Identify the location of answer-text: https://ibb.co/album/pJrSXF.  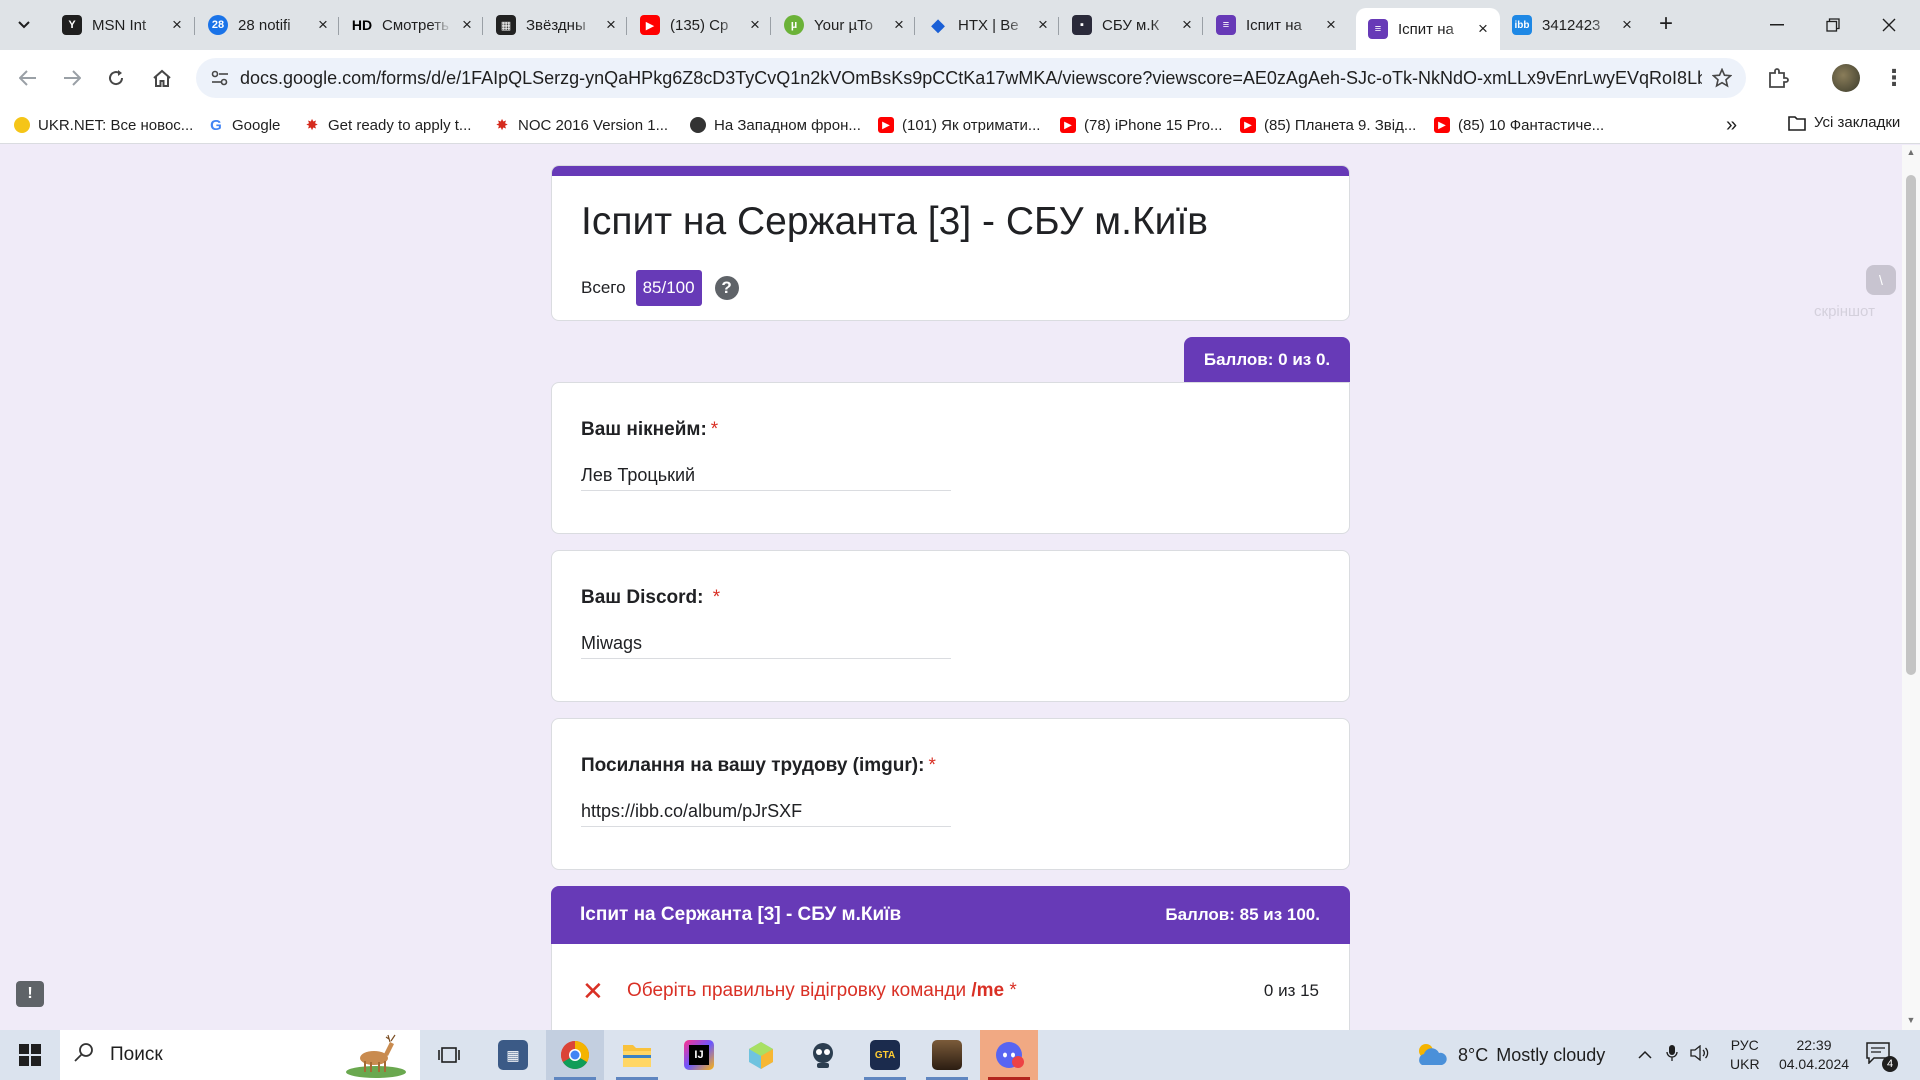
(766, 814).